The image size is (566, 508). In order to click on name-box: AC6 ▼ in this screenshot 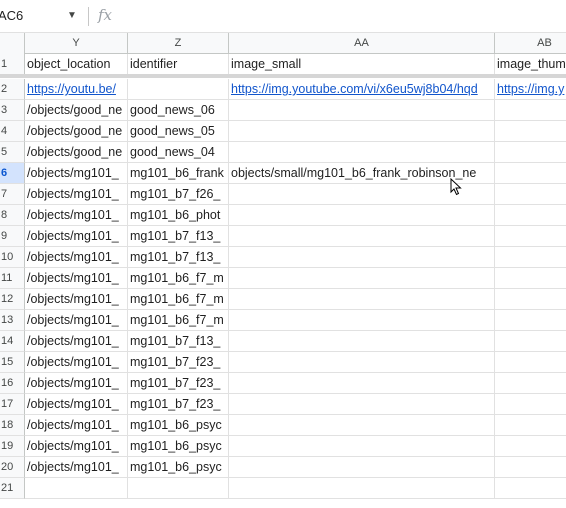, I will do `click(41, 16)`.